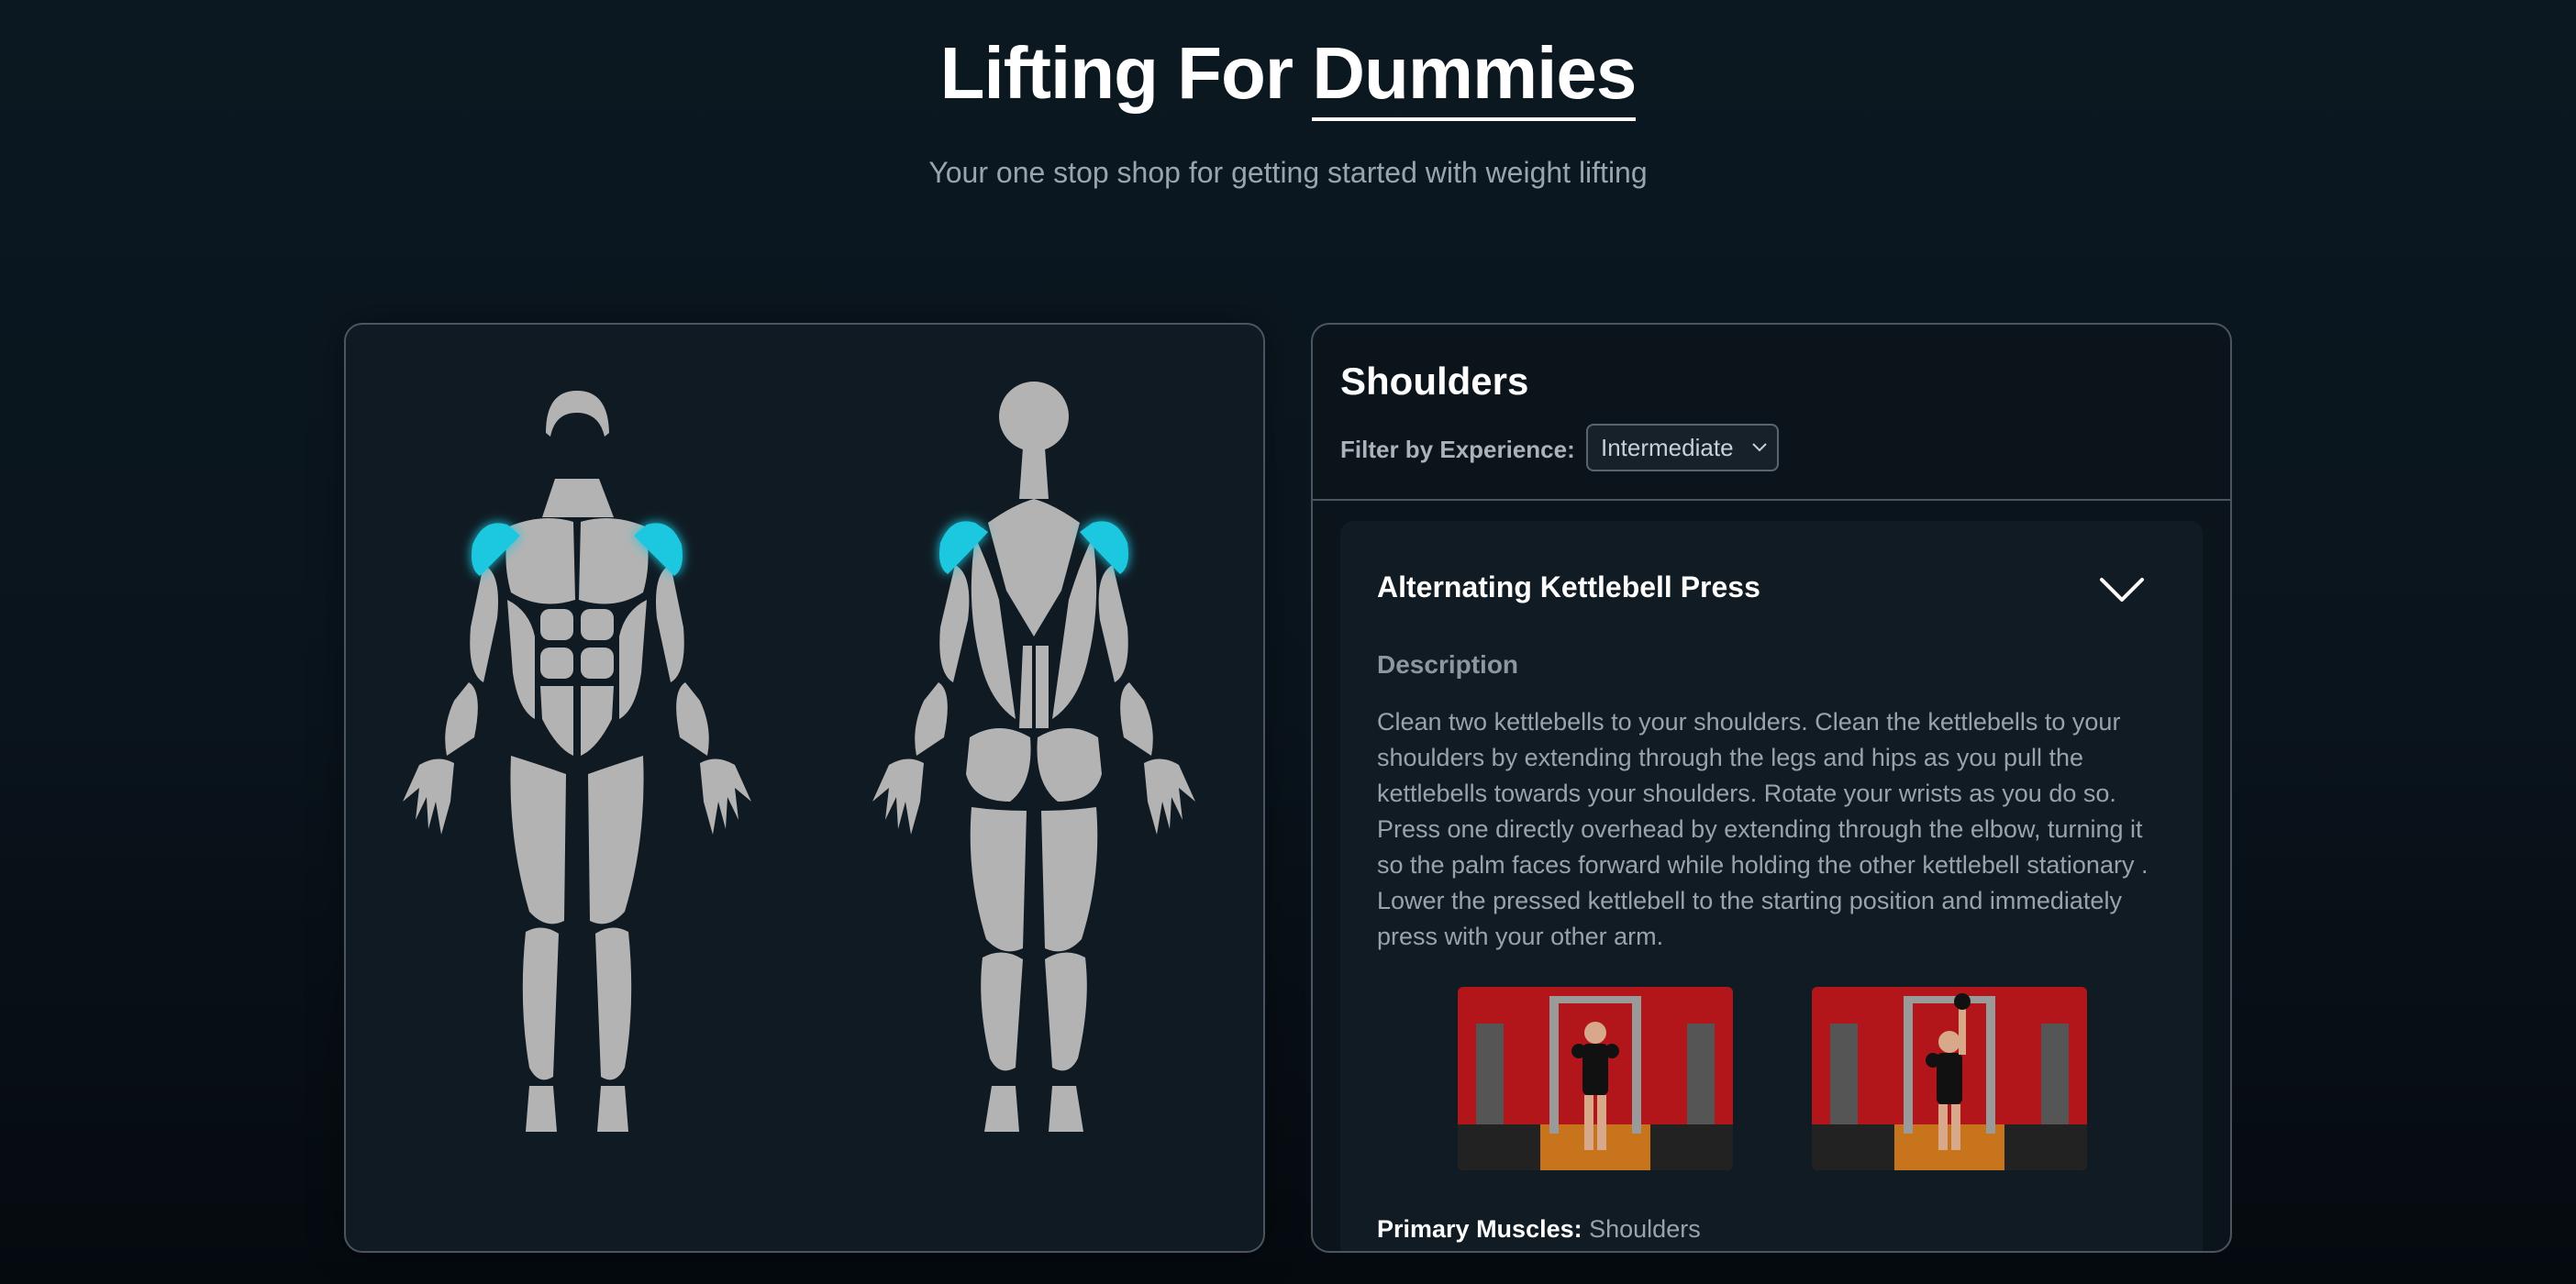  I want to click on back-head, so click(1034, 416).